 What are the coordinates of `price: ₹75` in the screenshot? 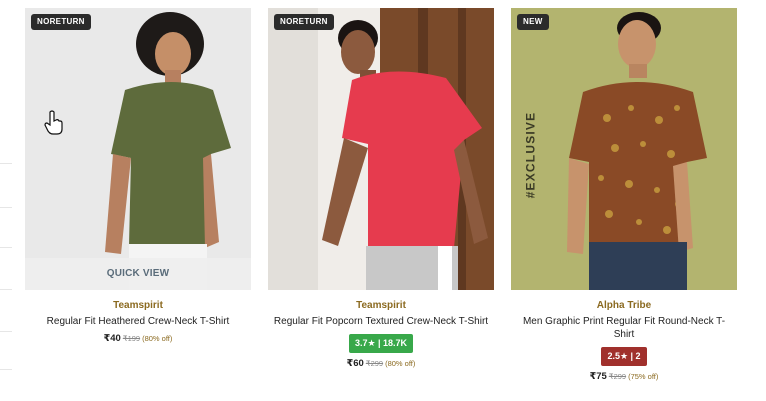 It's located at (598, 376).